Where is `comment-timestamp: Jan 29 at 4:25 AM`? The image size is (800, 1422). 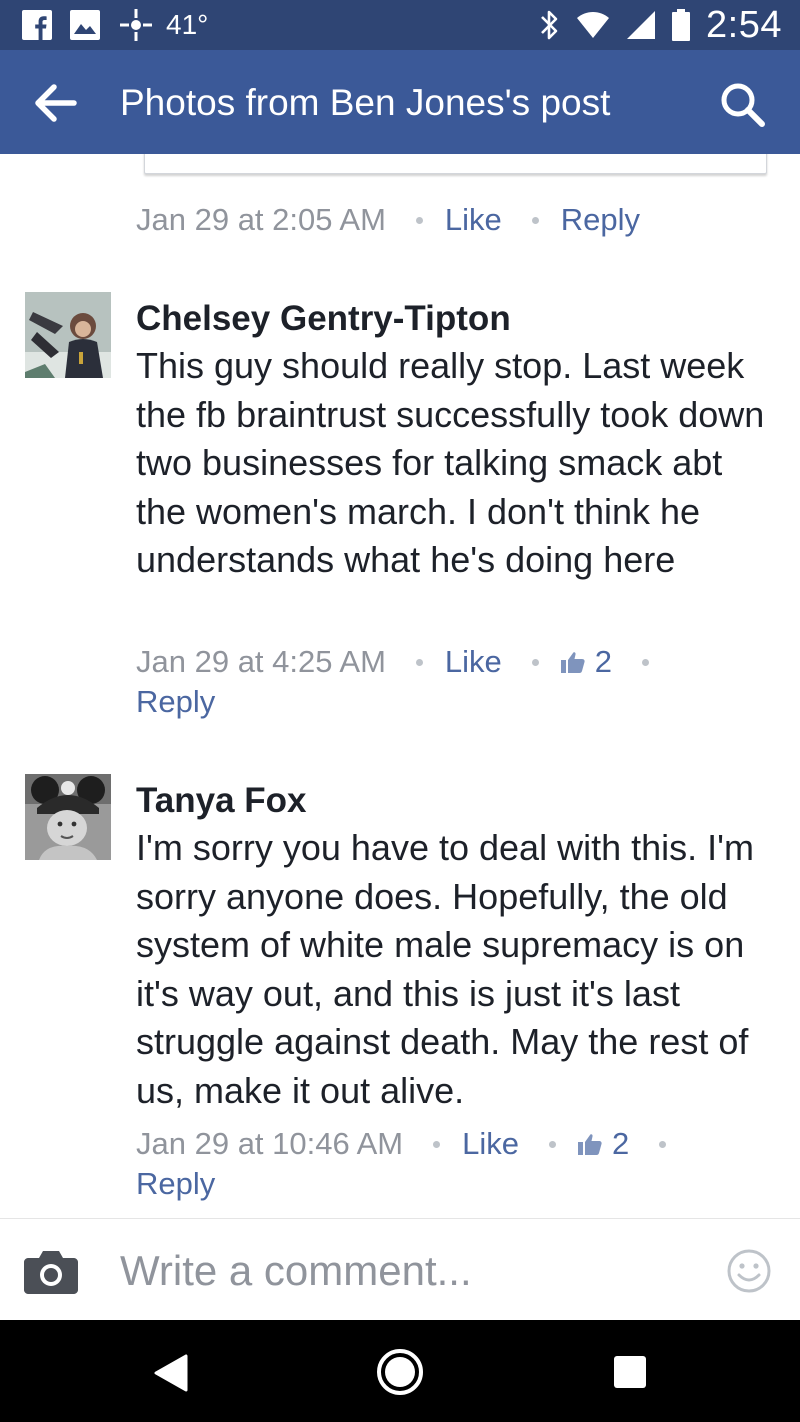 comment-timestamp: Jan 29 at 4:25 AM is located at coordinates (261, 661).